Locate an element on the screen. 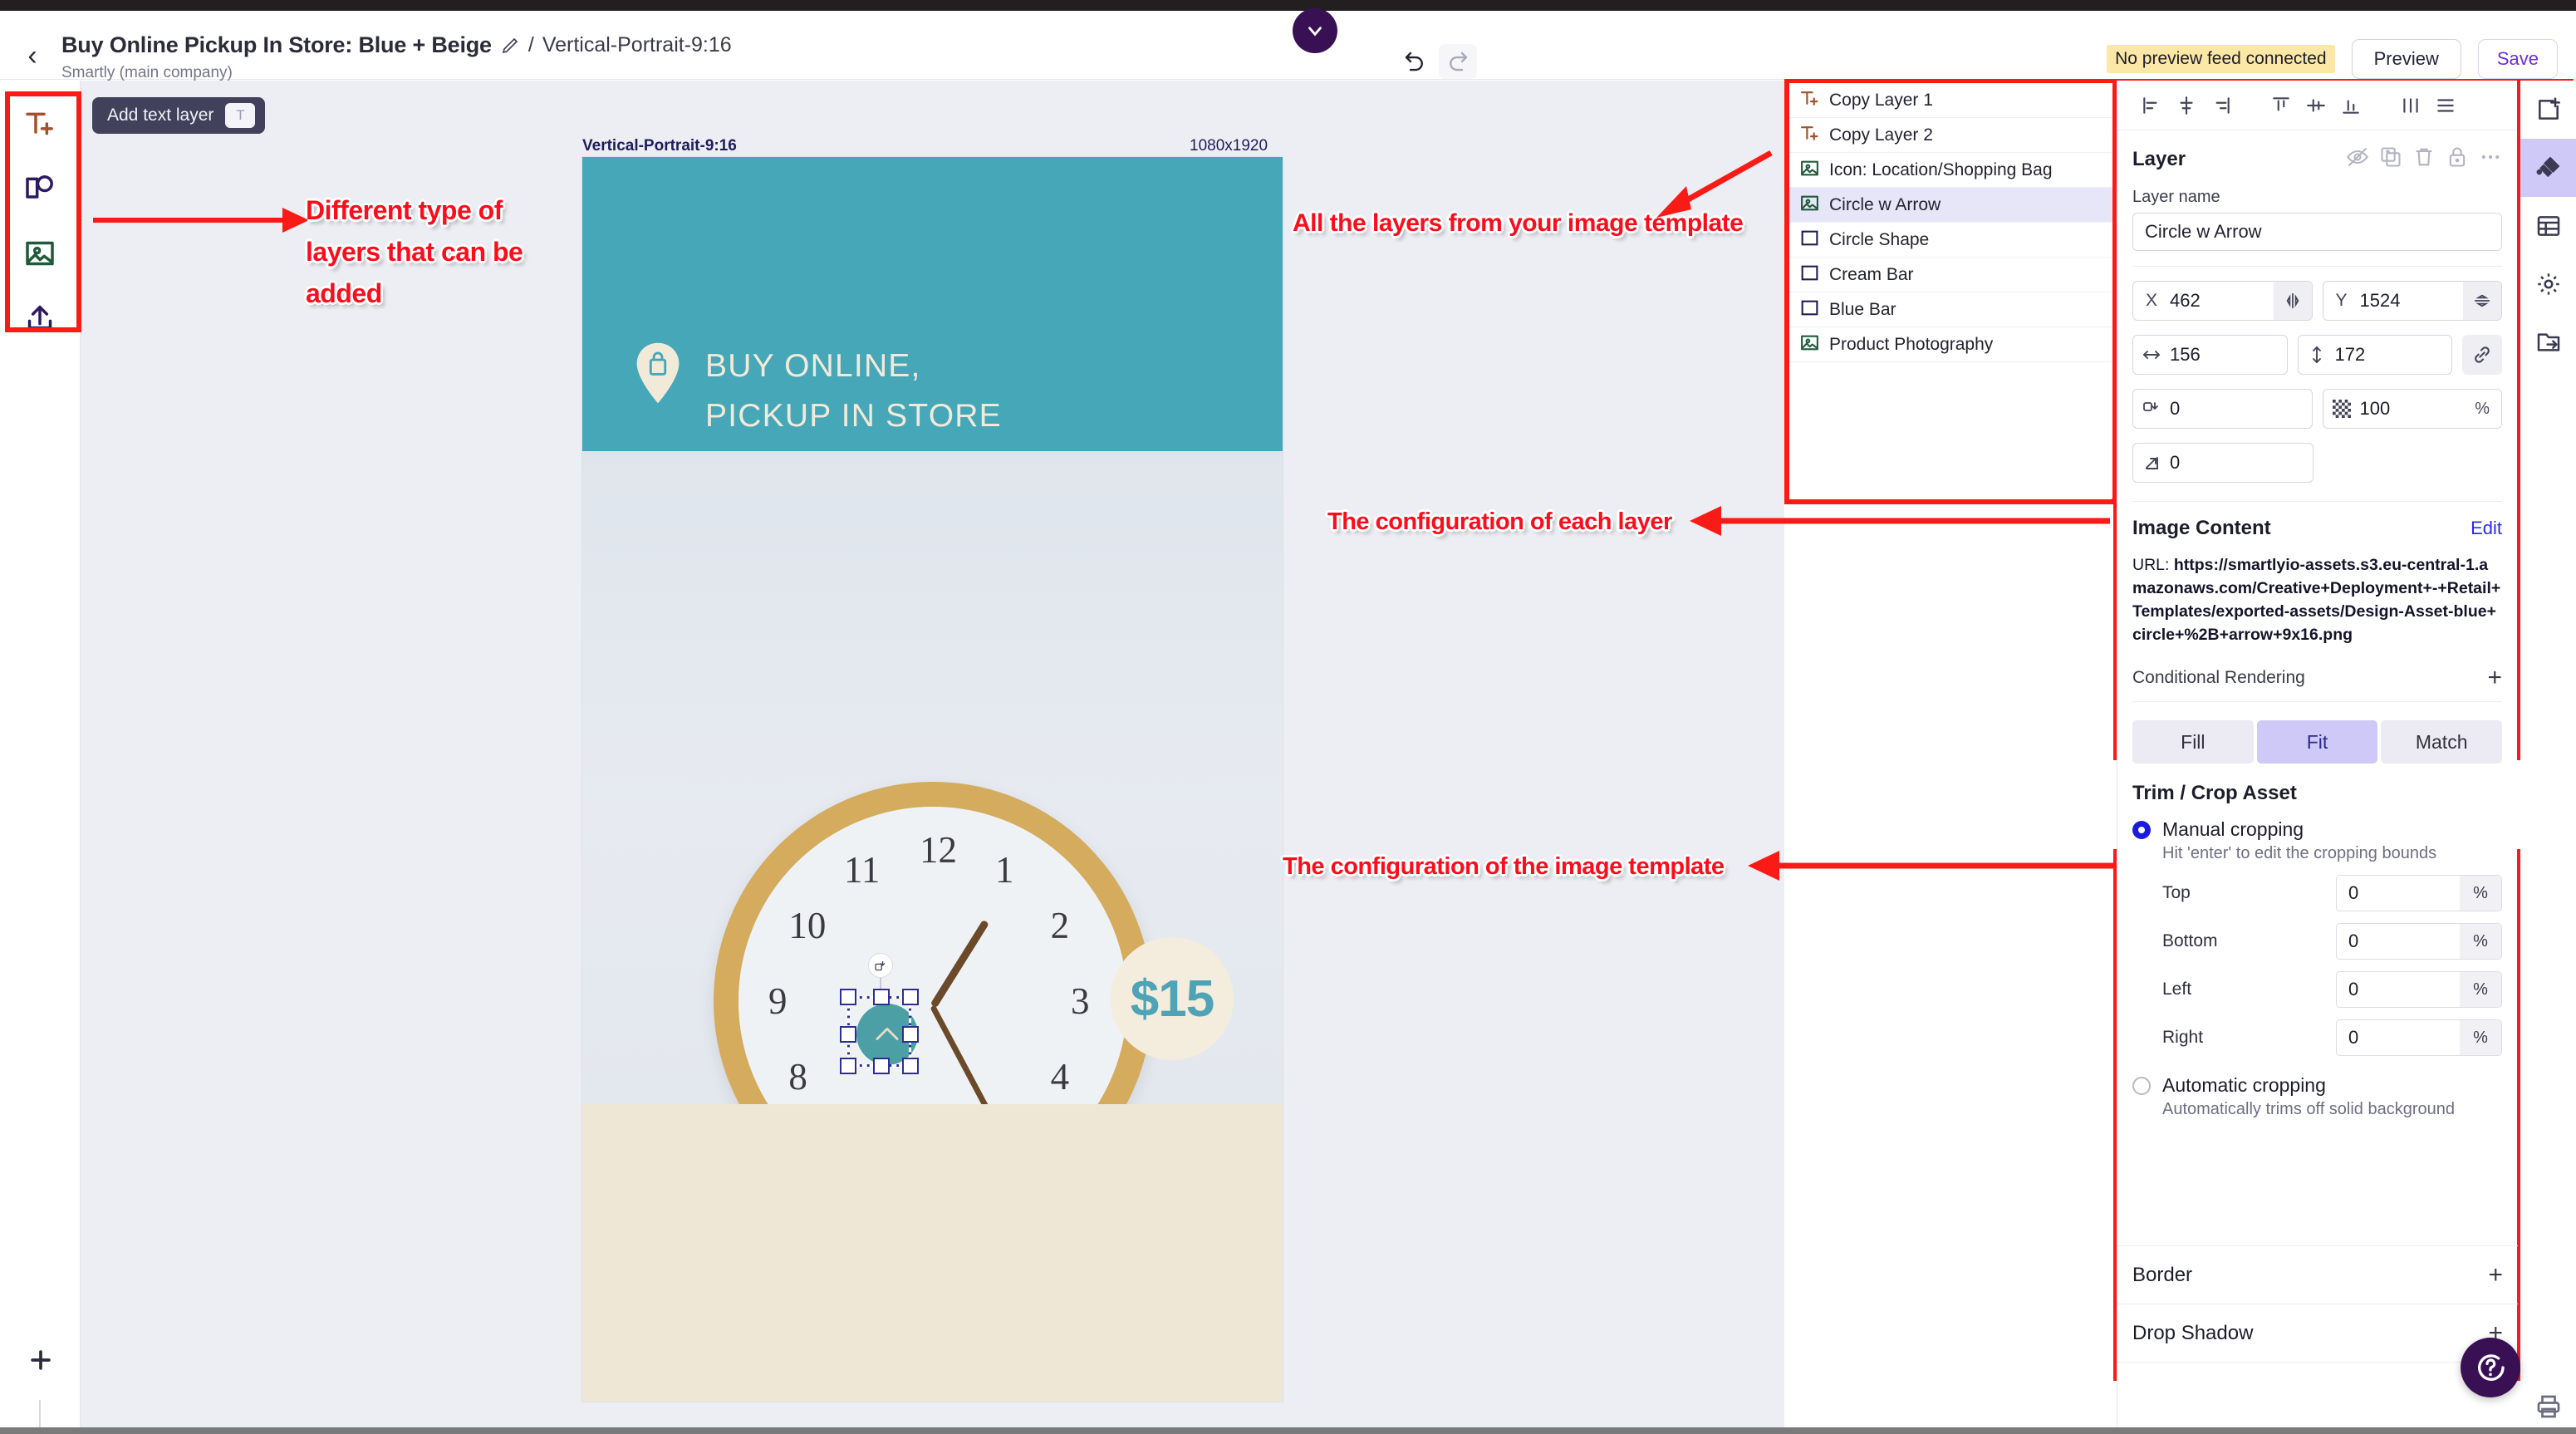  pencil-icon is located at coordinates (510, 46).